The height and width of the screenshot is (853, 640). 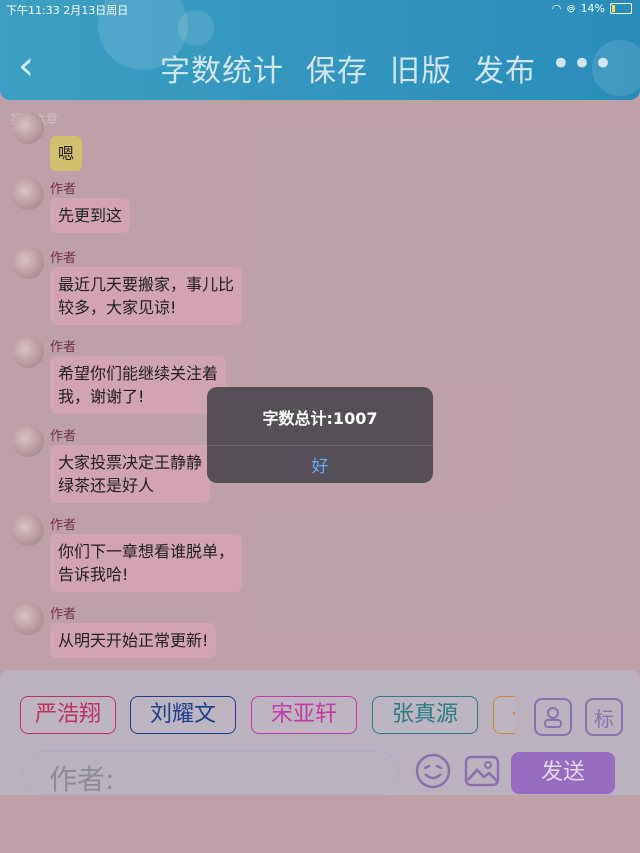 What do you see at coordinates (320, 435) in the screenshot?
I see `word-count-alert: 字数总计:1007 好` at bounding box center [320, 435].